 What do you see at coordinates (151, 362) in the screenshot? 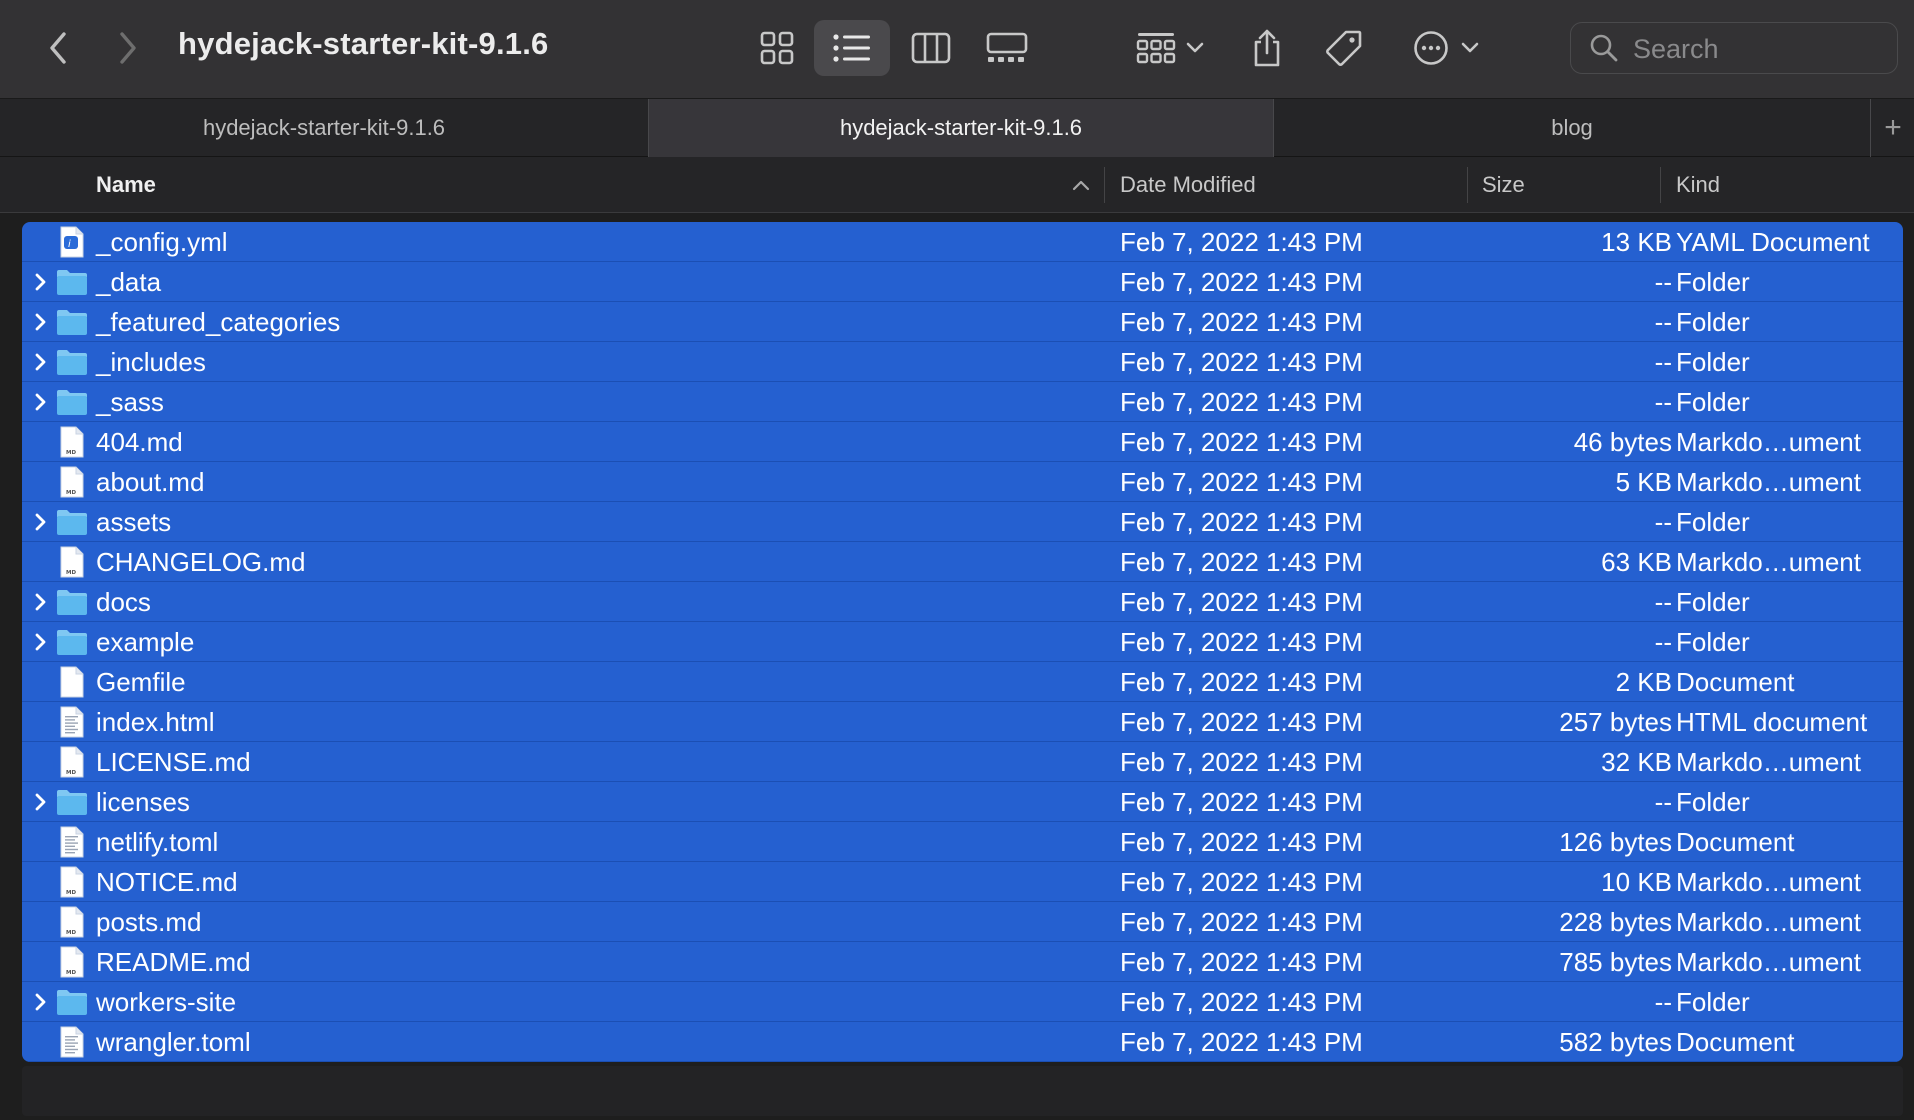
I see `file-name: _includes` at bounding box center [151, 362].